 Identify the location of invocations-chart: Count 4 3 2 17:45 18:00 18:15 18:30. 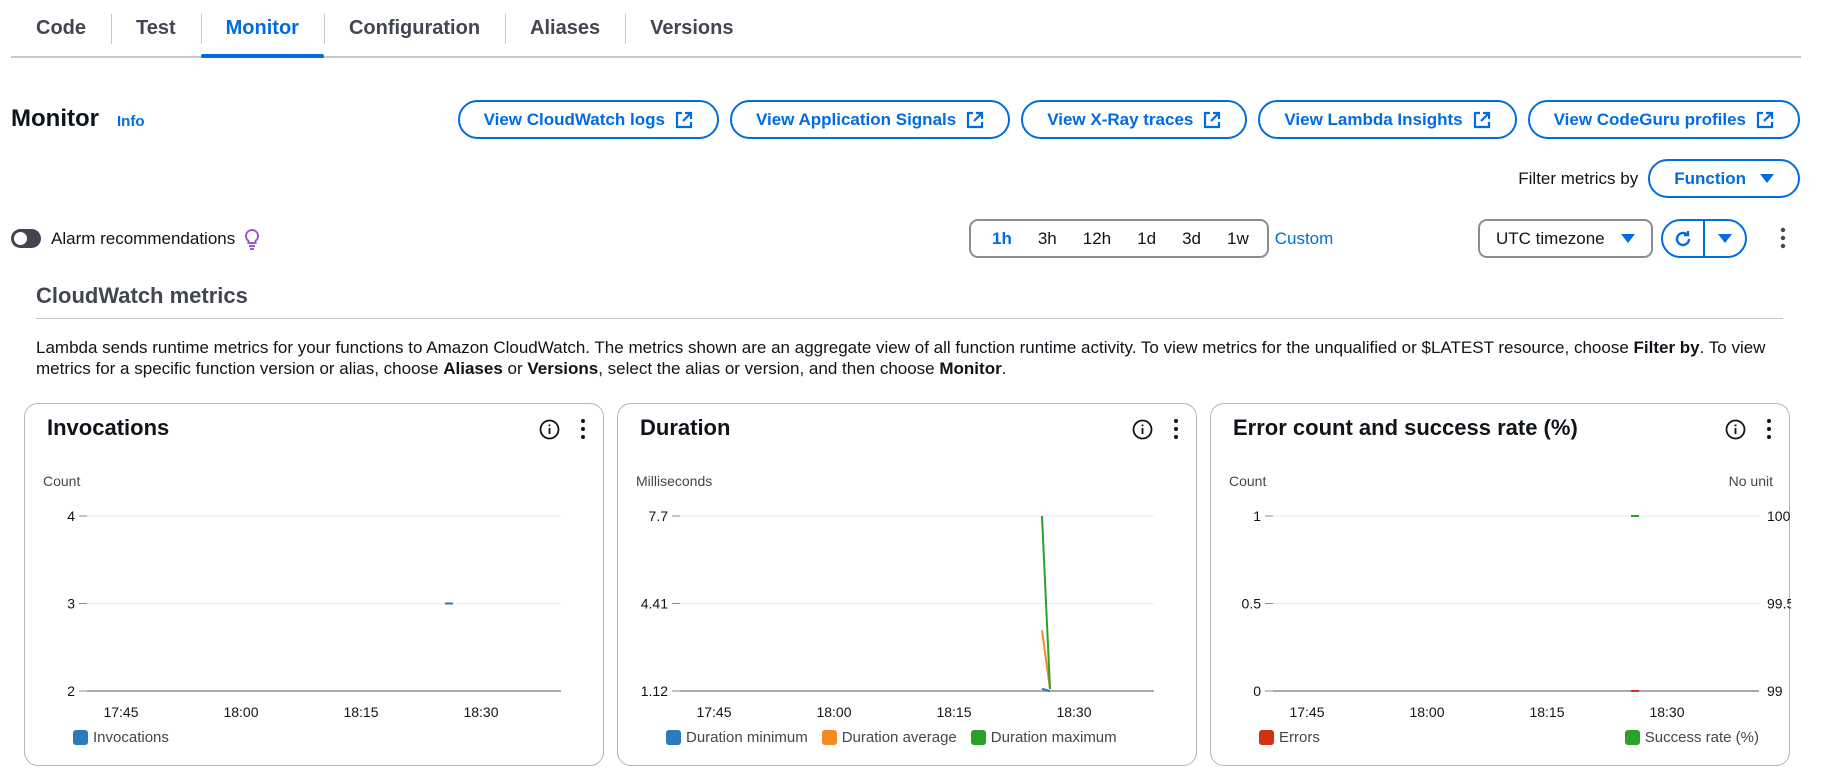
(302, 596).